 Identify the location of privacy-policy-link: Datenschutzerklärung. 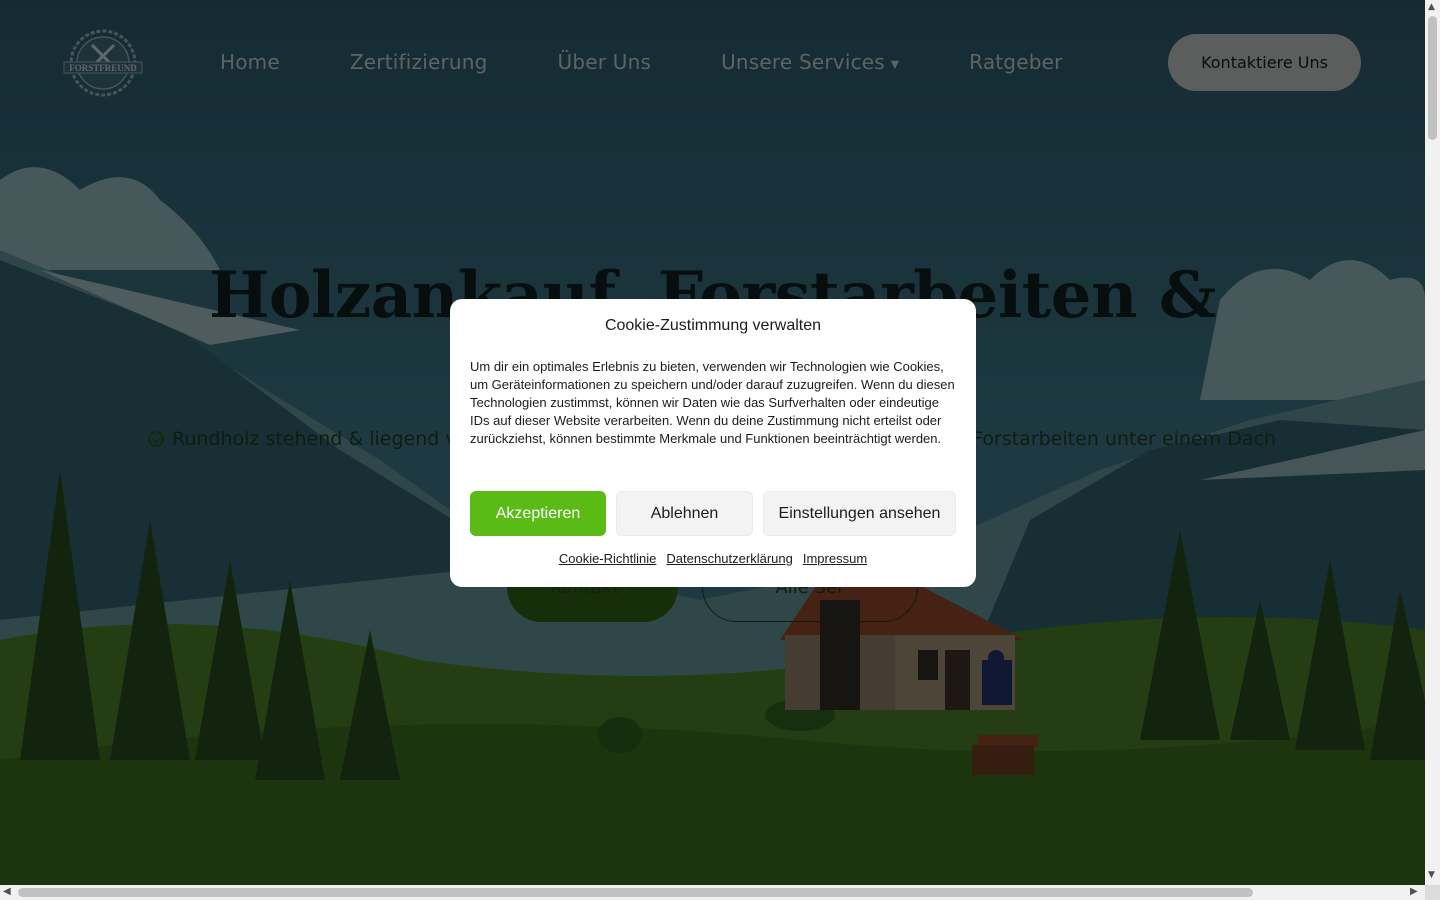
(729, 558).